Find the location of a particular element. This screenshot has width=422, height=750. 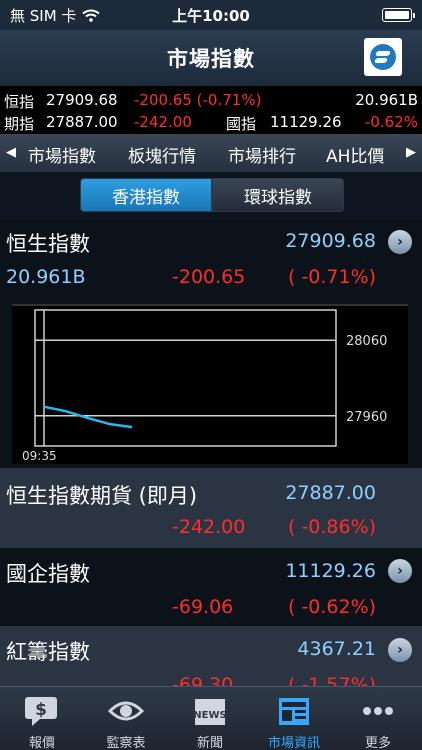

y-tick-label: 28060 is located at coordinates (366, 341).